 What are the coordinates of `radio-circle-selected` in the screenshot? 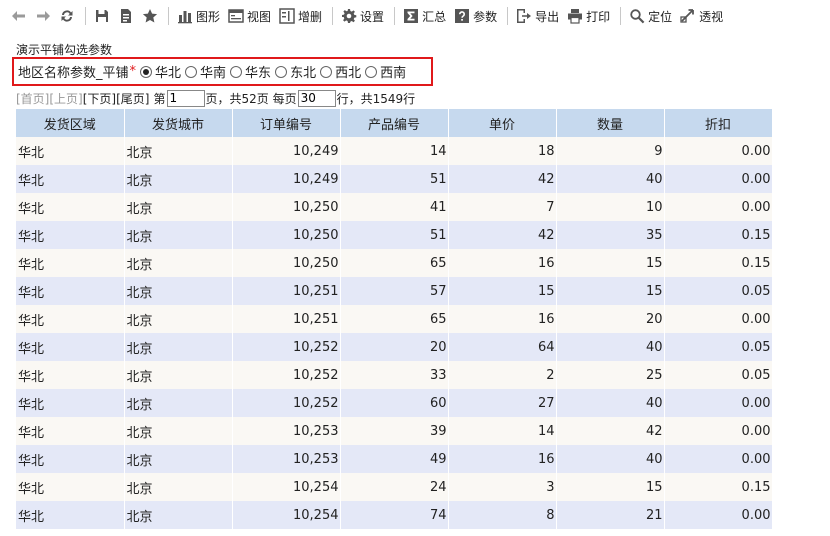 It's located at (146, 71).